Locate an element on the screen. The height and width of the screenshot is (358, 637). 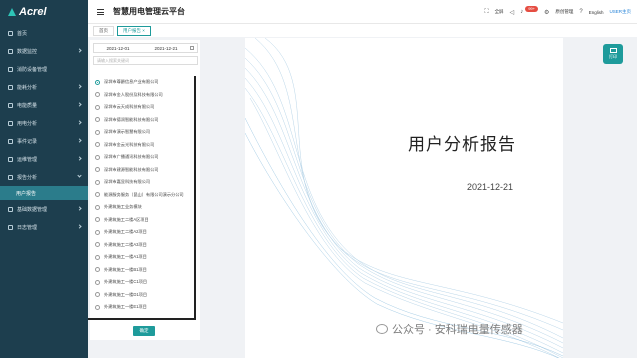
list-item-label: 深圳市演示智慧有限公司 is located at coordinates (127, 132).